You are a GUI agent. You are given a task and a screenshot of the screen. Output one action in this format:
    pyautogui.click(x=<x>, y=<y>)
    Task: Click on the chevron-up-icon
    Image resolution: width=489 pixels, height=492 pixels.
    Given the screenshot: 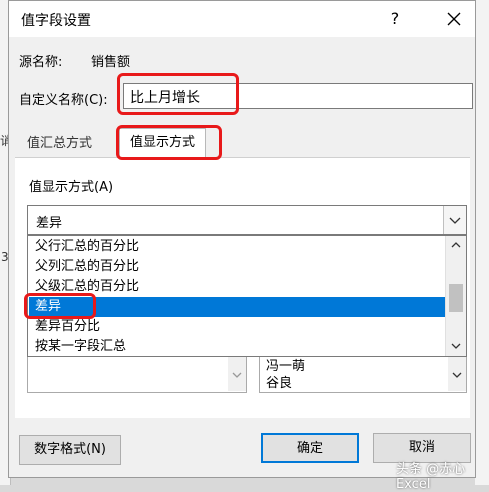 What is the action you would take?
    pyautogui.click(x=456, y=245)
    